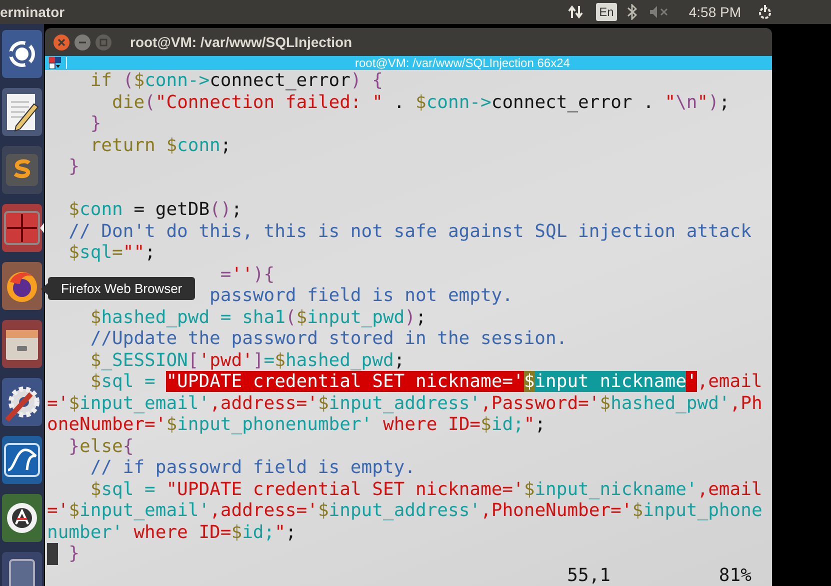 The width and height of the screenshot is (831, 586). I want to click on code-line: die("Connection failed: " . $conn->connect_error . "\n");, so click(420, 102).